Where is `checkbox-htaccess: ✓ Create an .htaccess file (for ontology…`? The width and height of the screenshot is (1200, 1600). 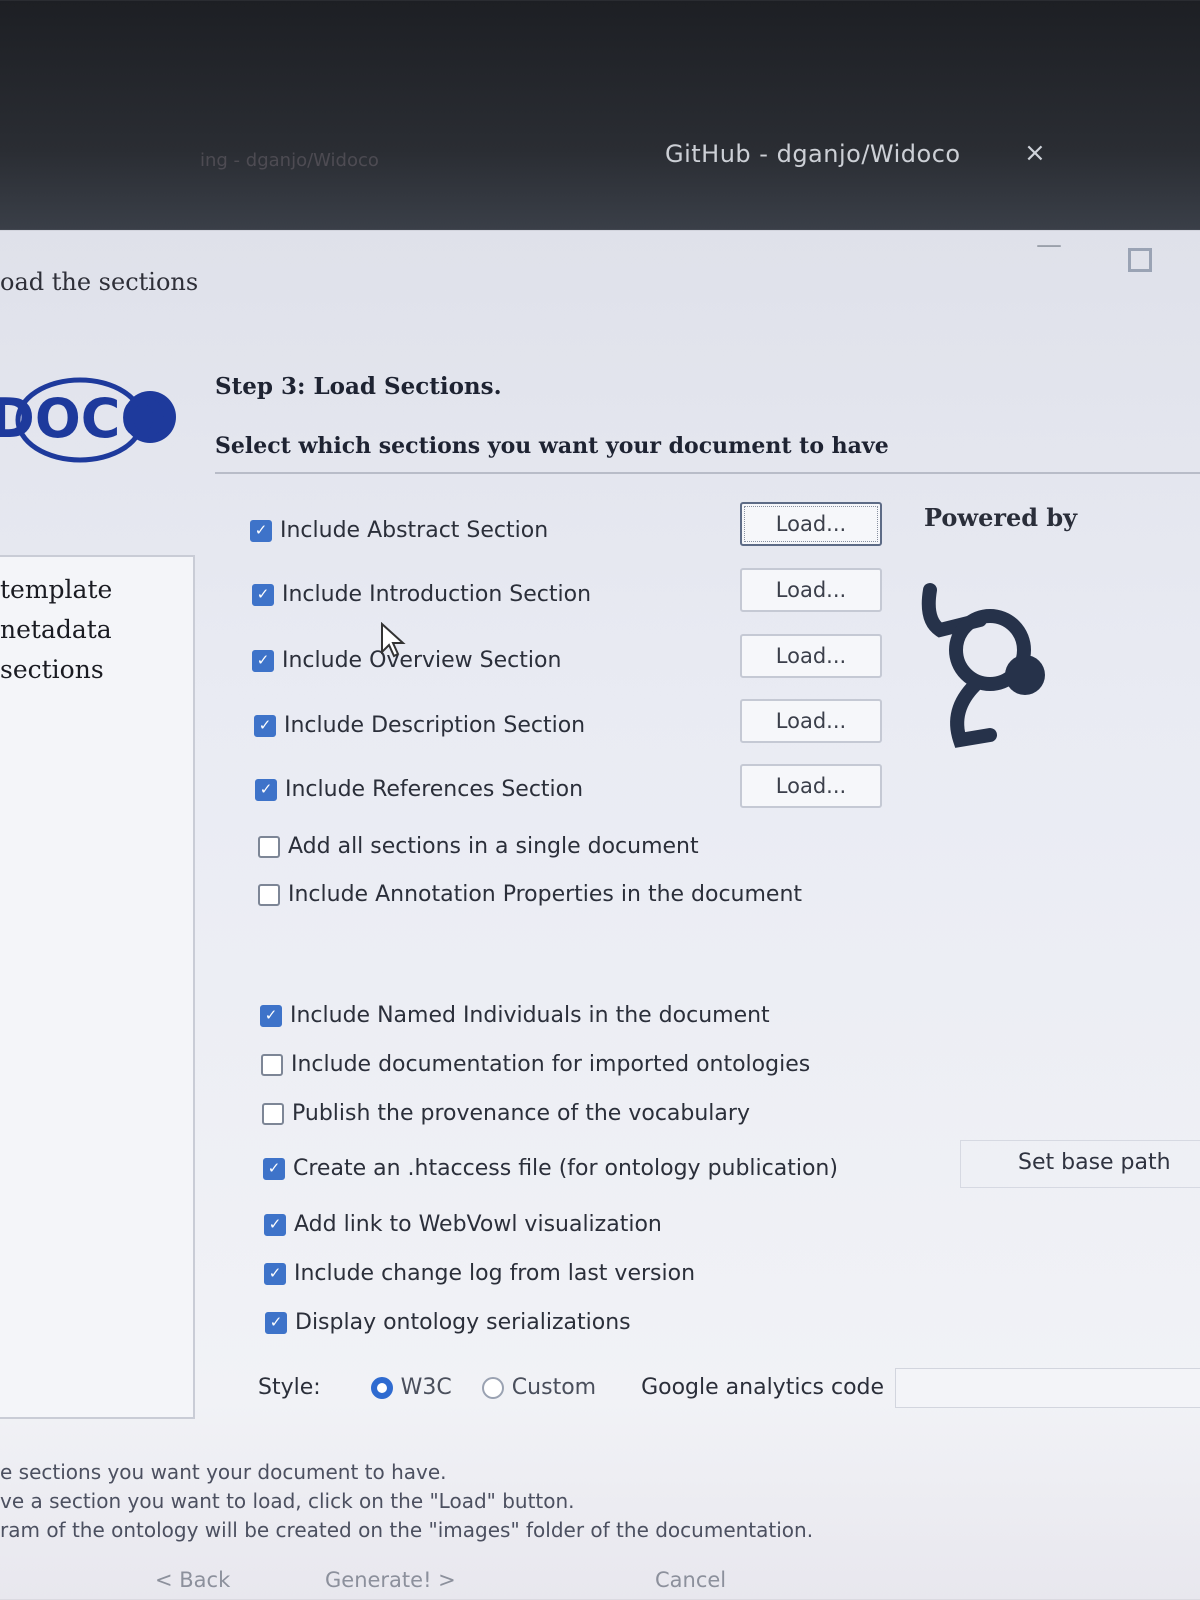
checkbox-htaccess: ✓ Create an .htaccess file (for ontology… is located at coordinates (550, 1168).